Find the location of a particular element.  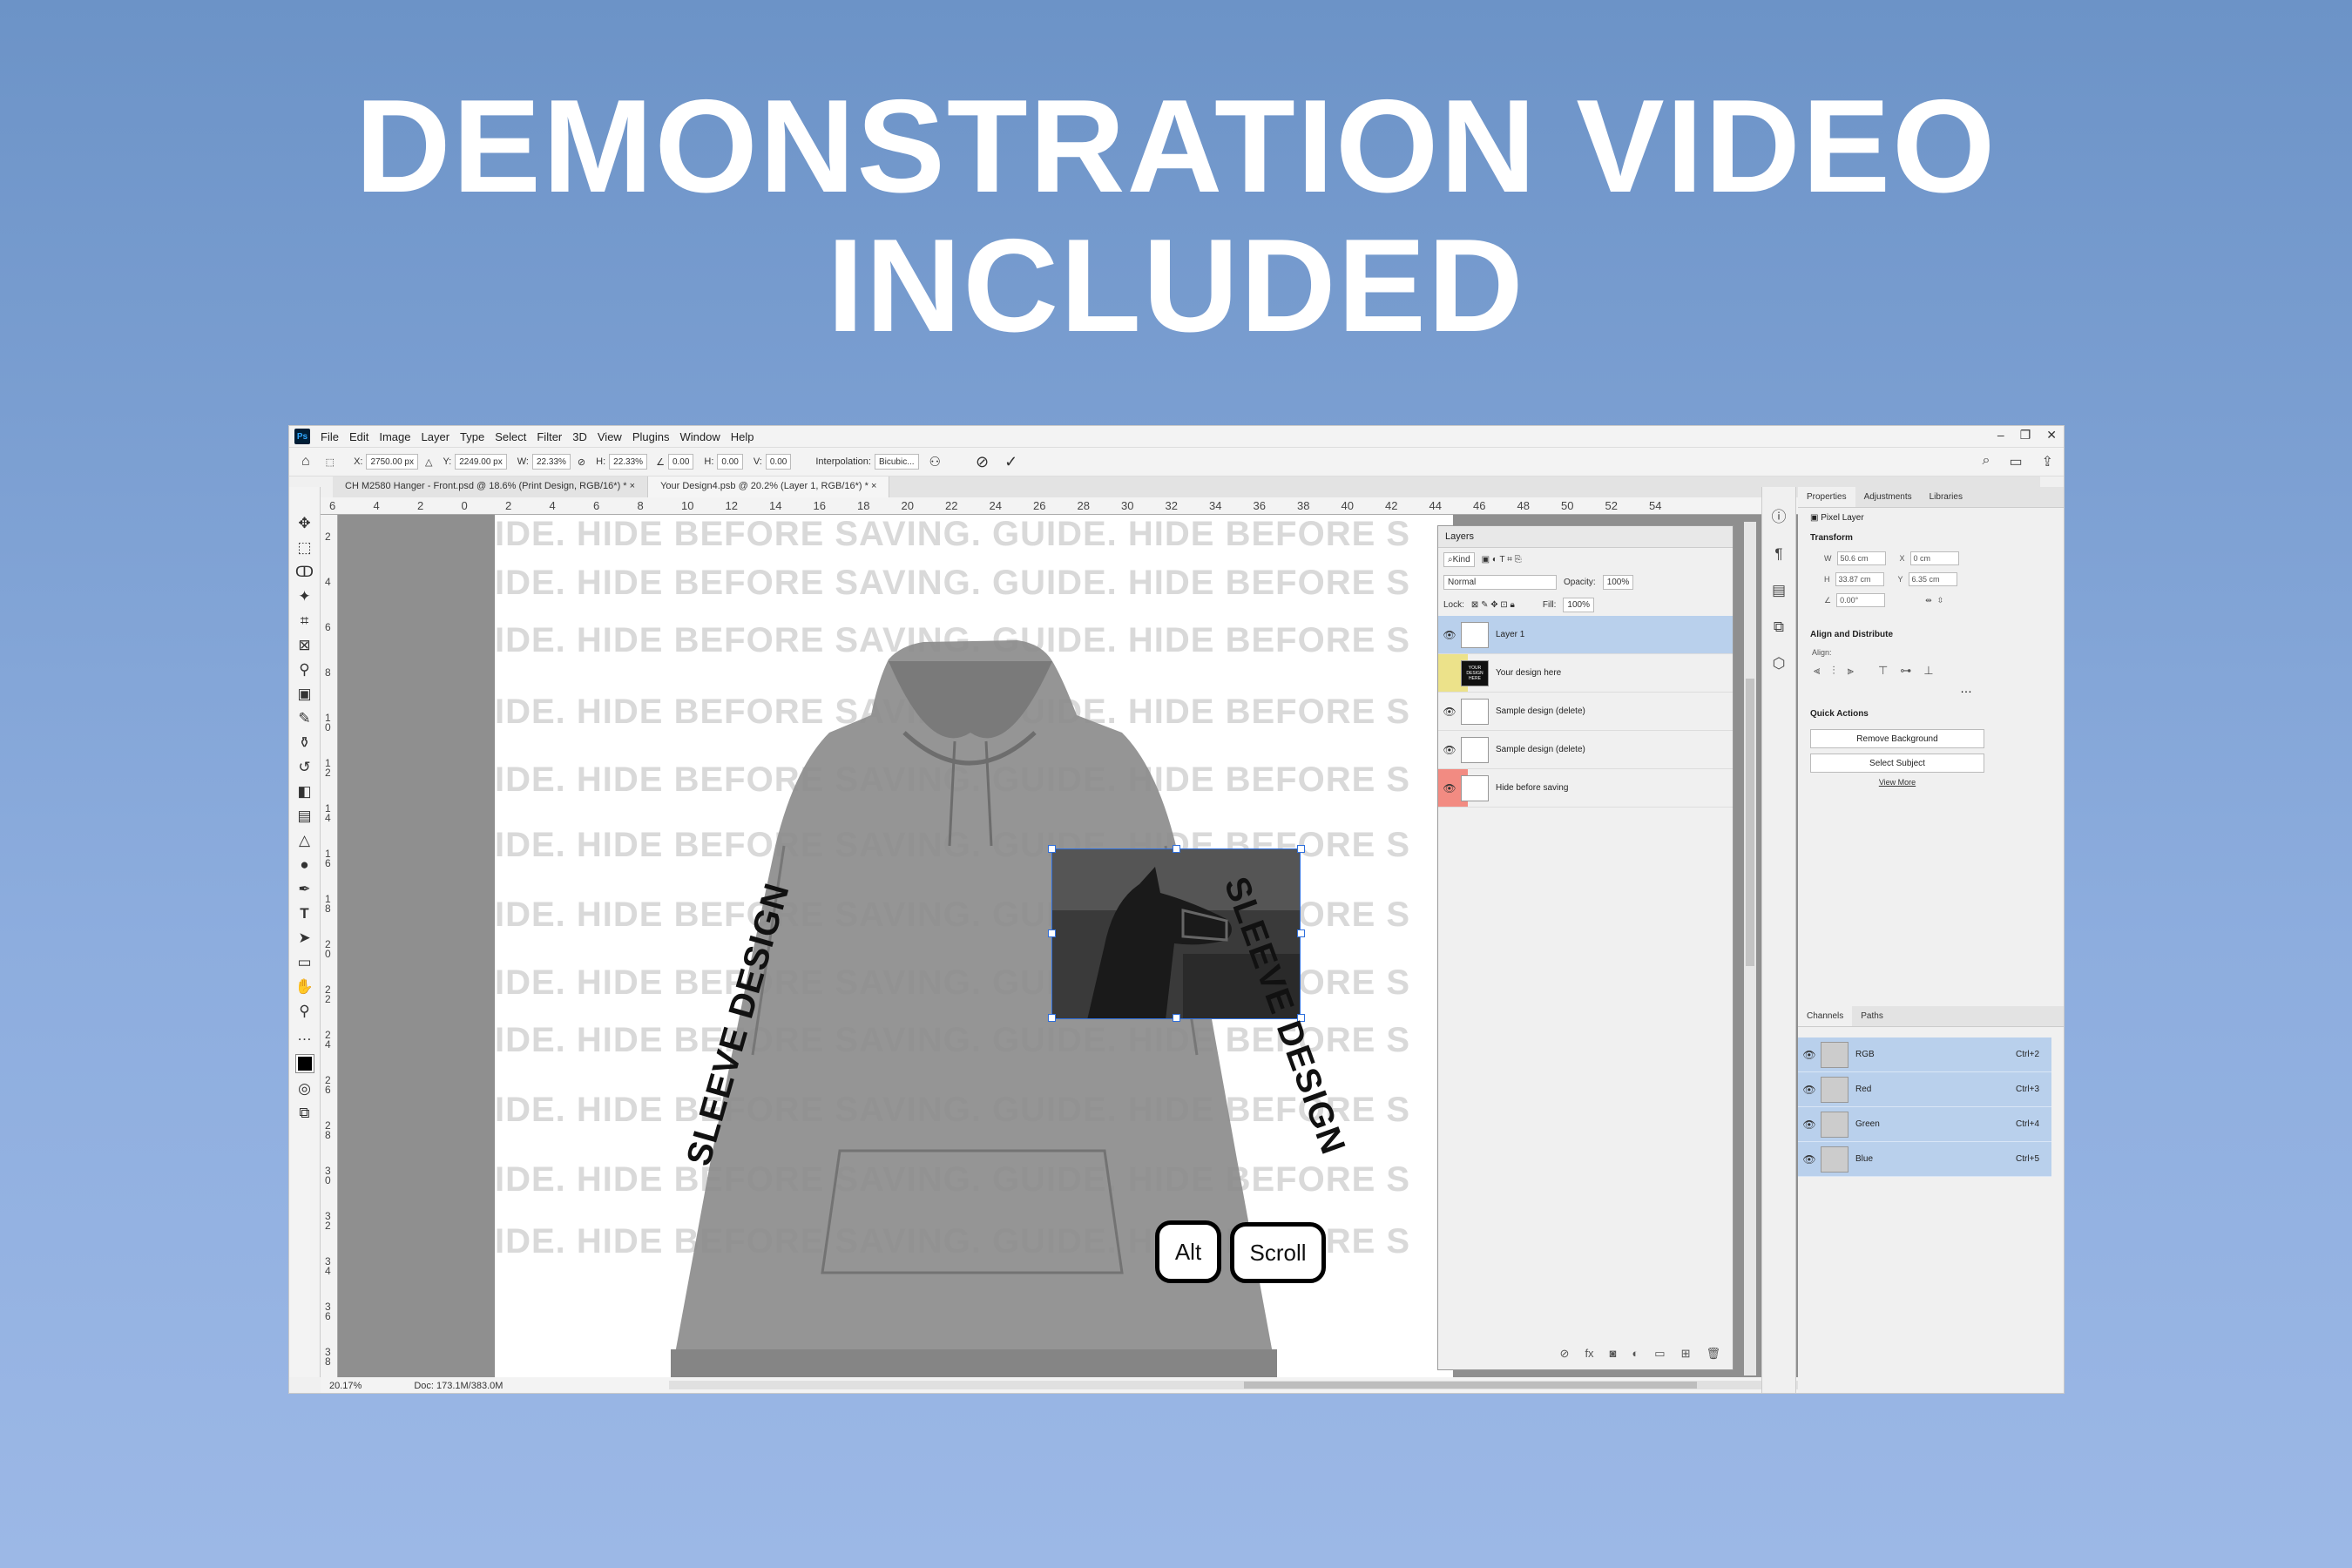

menu-plugins: Plugins is located at coordinates (651, 437).